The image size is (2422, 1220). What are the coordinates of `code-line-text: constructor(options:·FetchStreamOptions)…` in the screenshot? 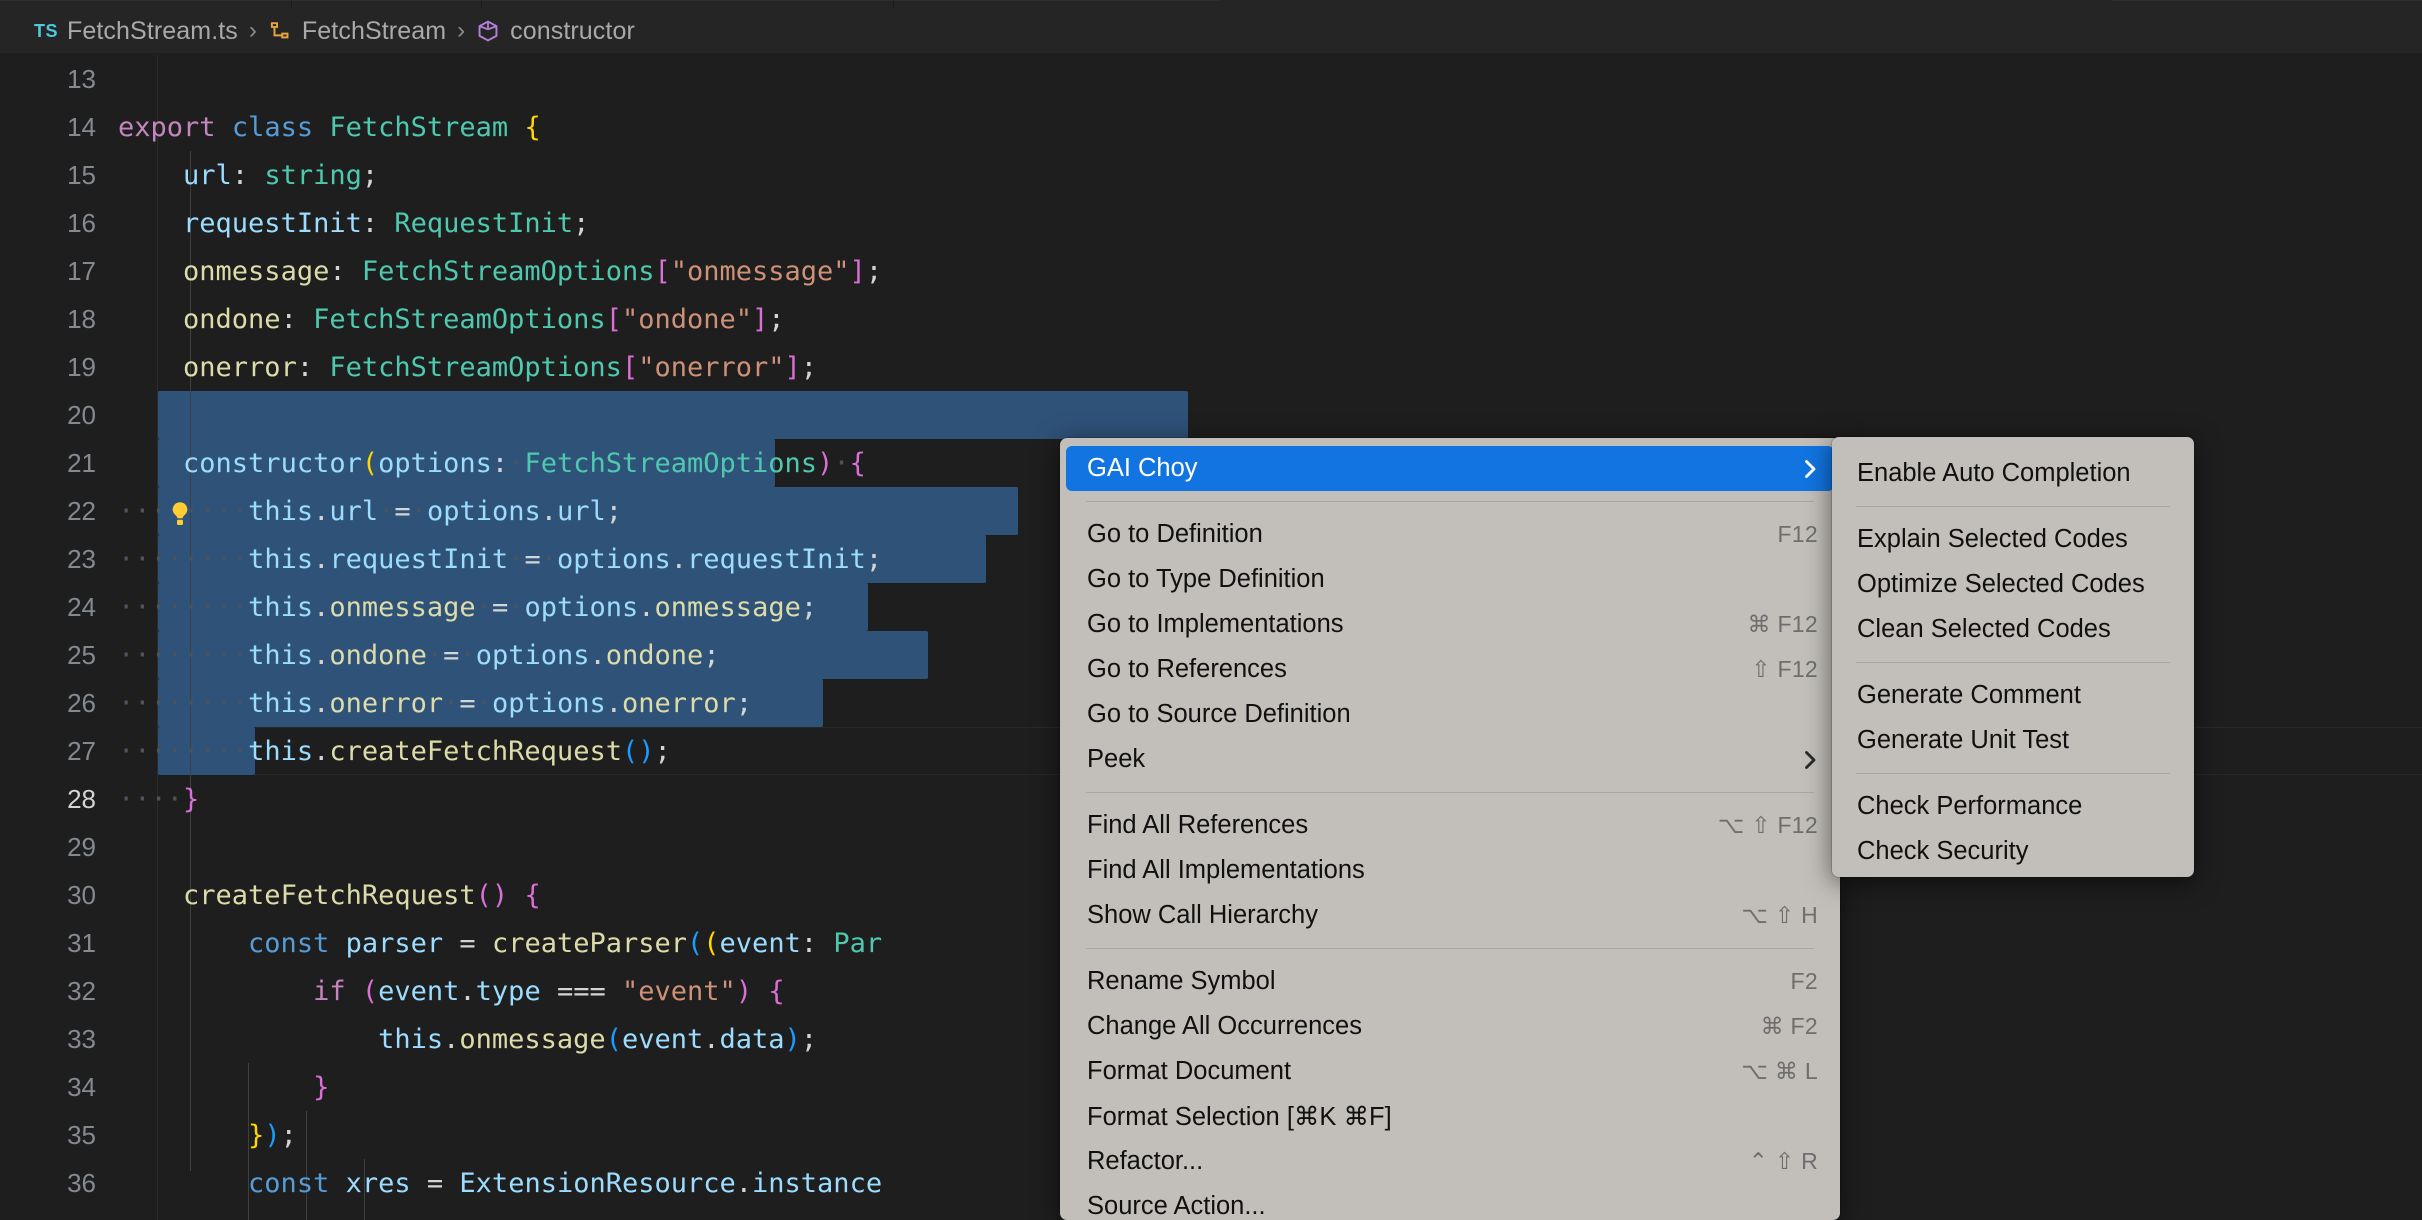 It's located at (492, 463).